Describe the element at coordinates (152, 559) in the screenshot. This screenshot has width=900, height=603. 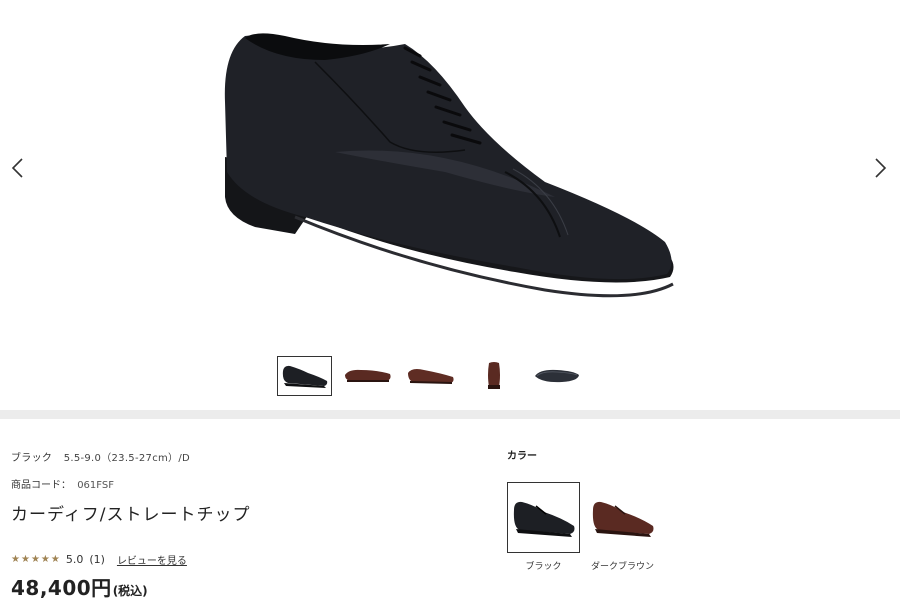
I see `review-link: レビューを見る` at that location.